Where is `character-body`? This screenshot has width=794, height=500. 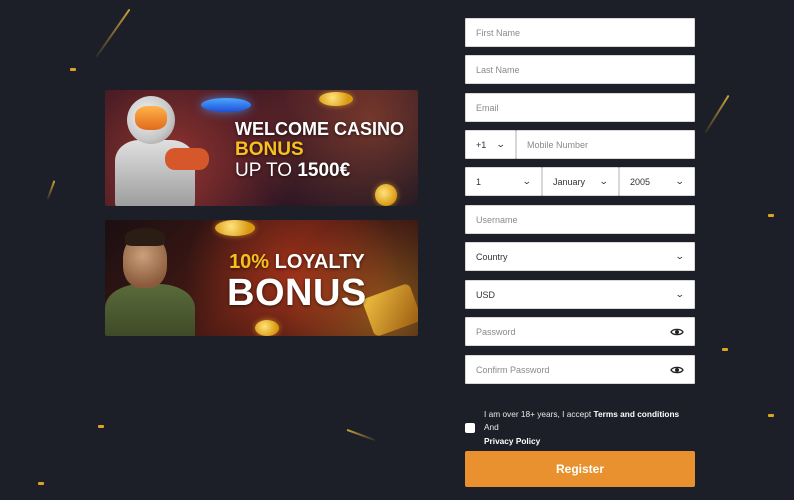
character-body is located at coordinates (150, 310).